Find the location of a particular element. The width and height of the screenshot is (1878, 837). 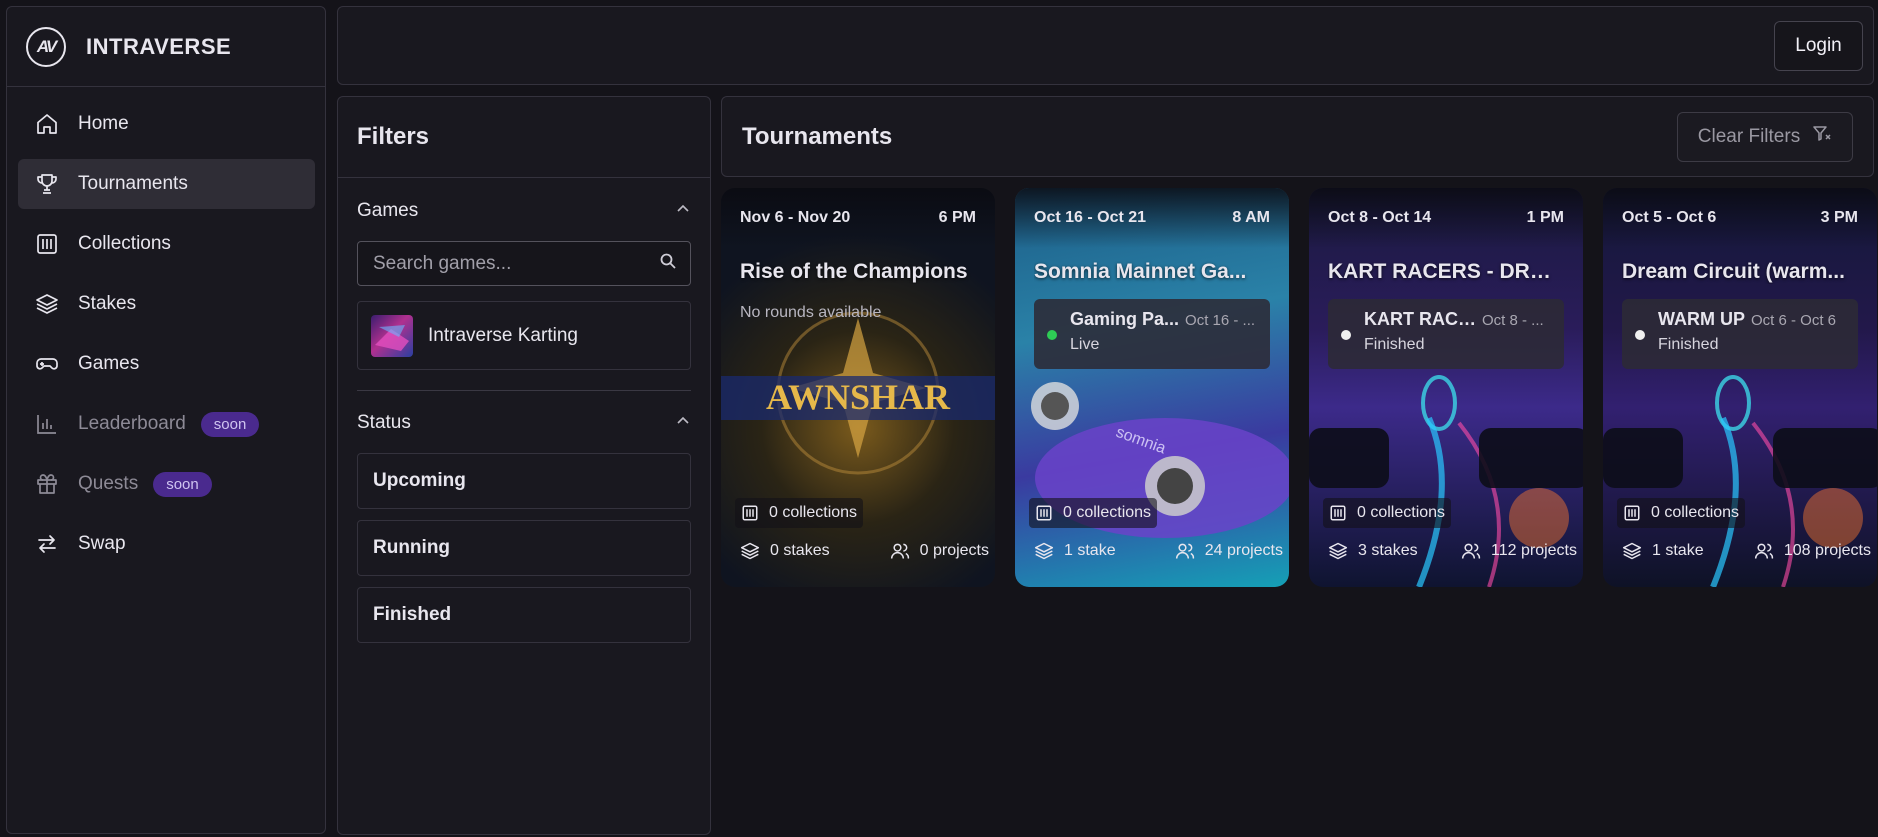

sidebar-item-label: Swap is located at coordinates (102, 543).